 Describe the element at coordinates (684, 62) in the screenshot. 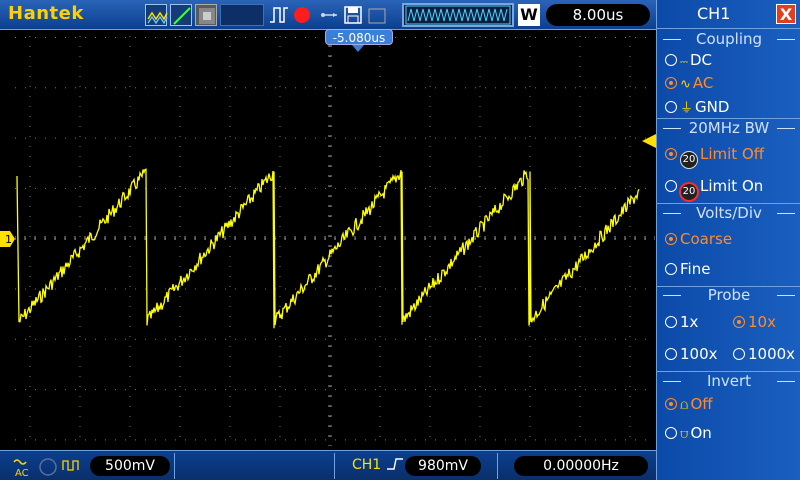

I see `dc-icon: ⎓` at that location.